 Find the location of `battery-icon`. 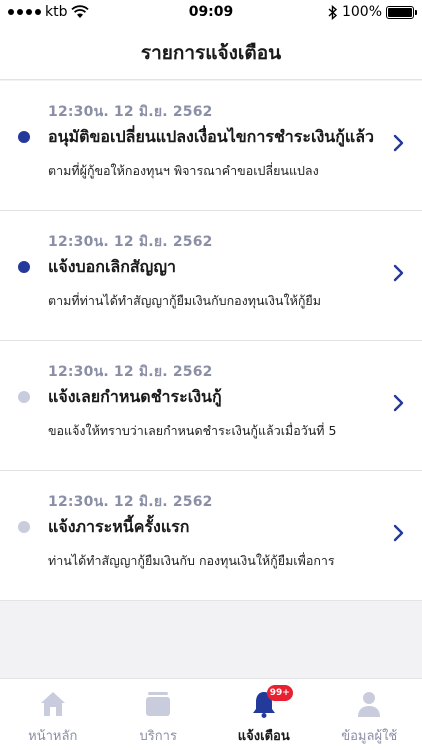

battery-icon is located at coordinates (401, 12).